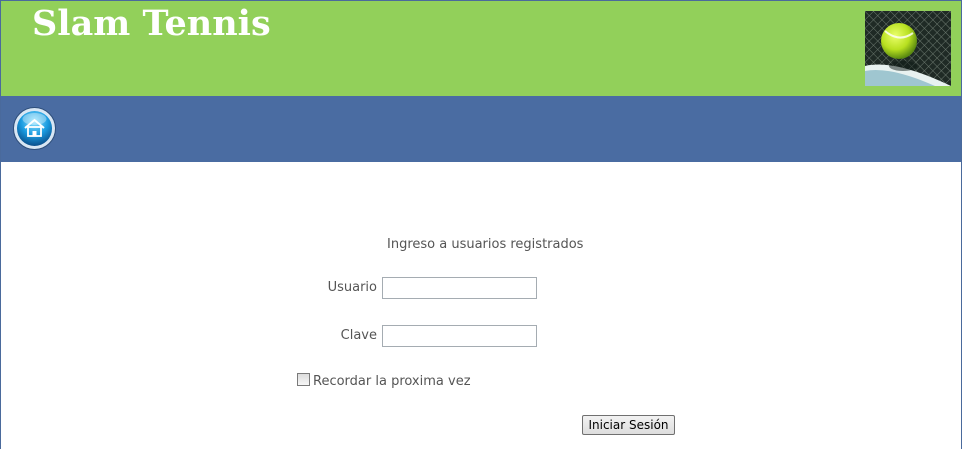 Image resolution: width=964 pixels, height=450 pixels. Describe the element at coordinates (908, 48) in the screenshot. I see `tennis-ball-on-court-image` at that location.